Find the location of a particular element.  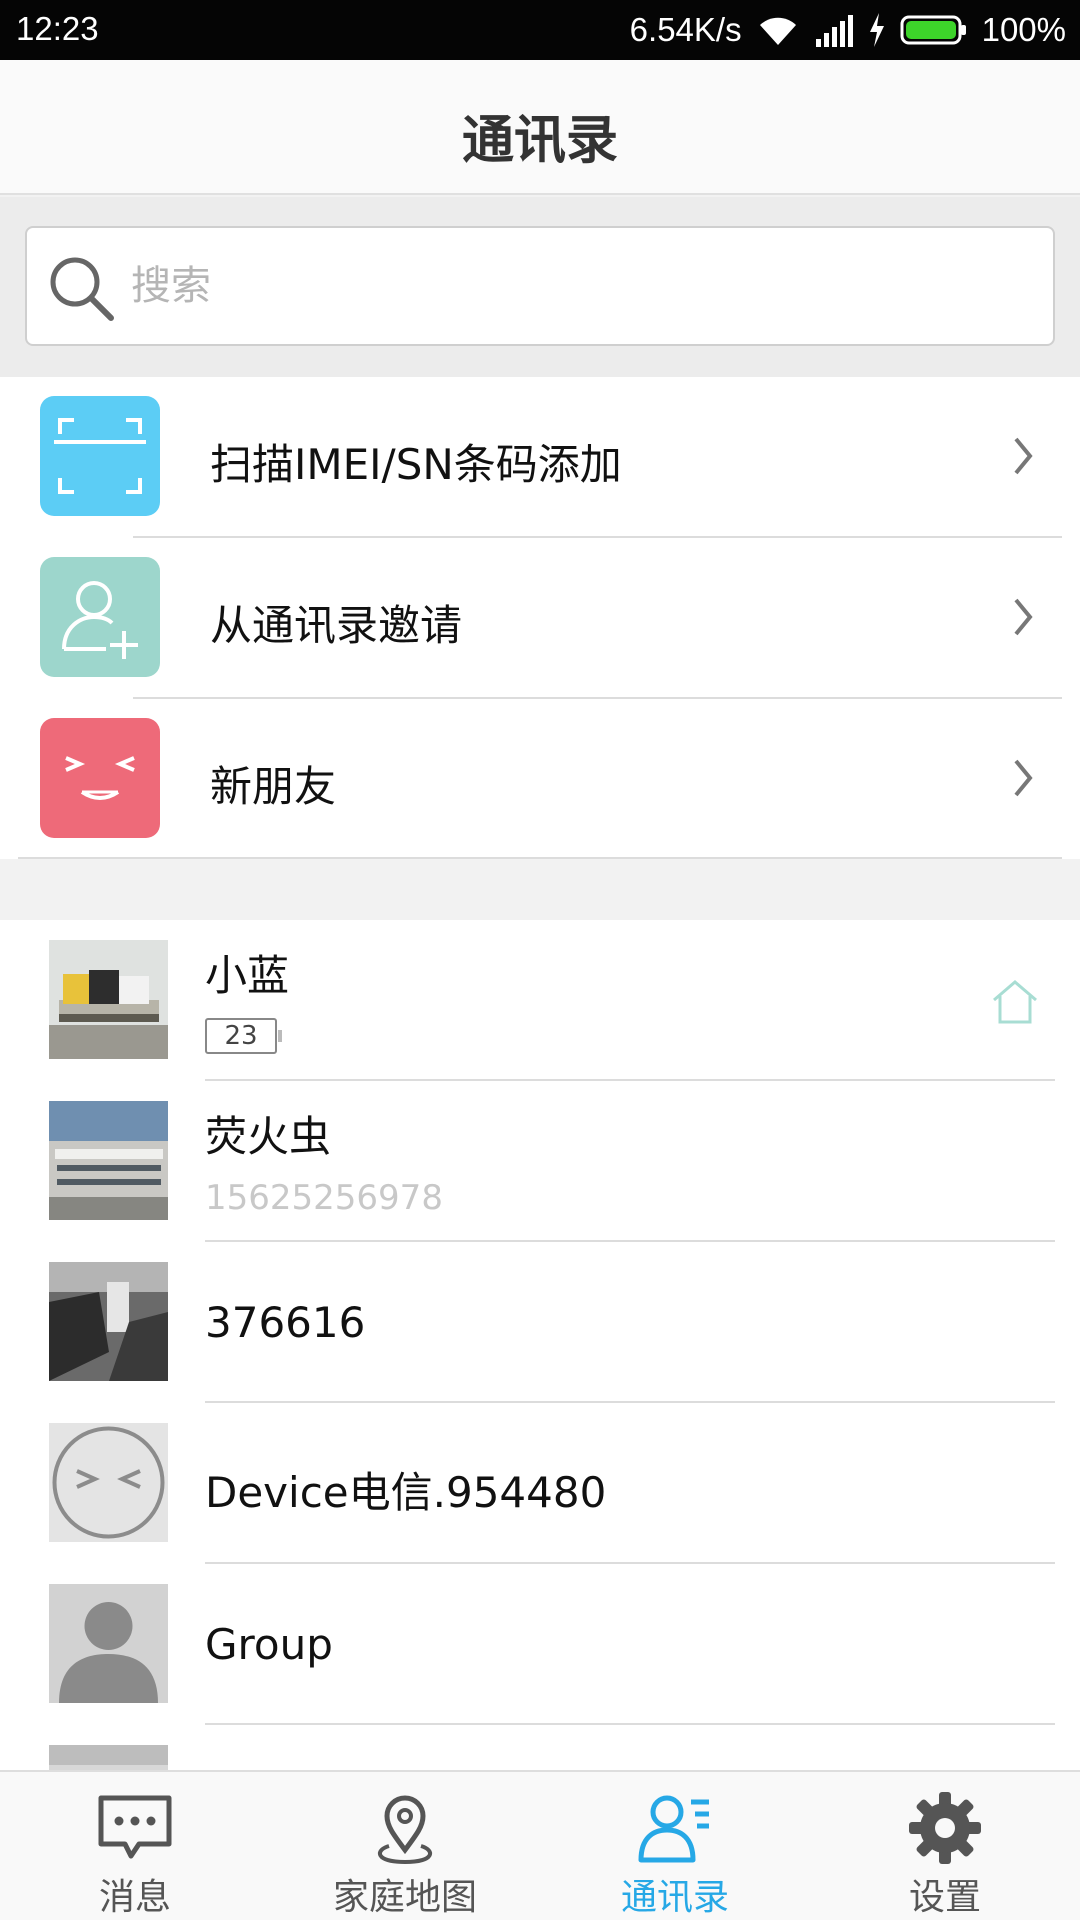

status-right: 6.54K/s 100% is located at coordinates (848, 30).